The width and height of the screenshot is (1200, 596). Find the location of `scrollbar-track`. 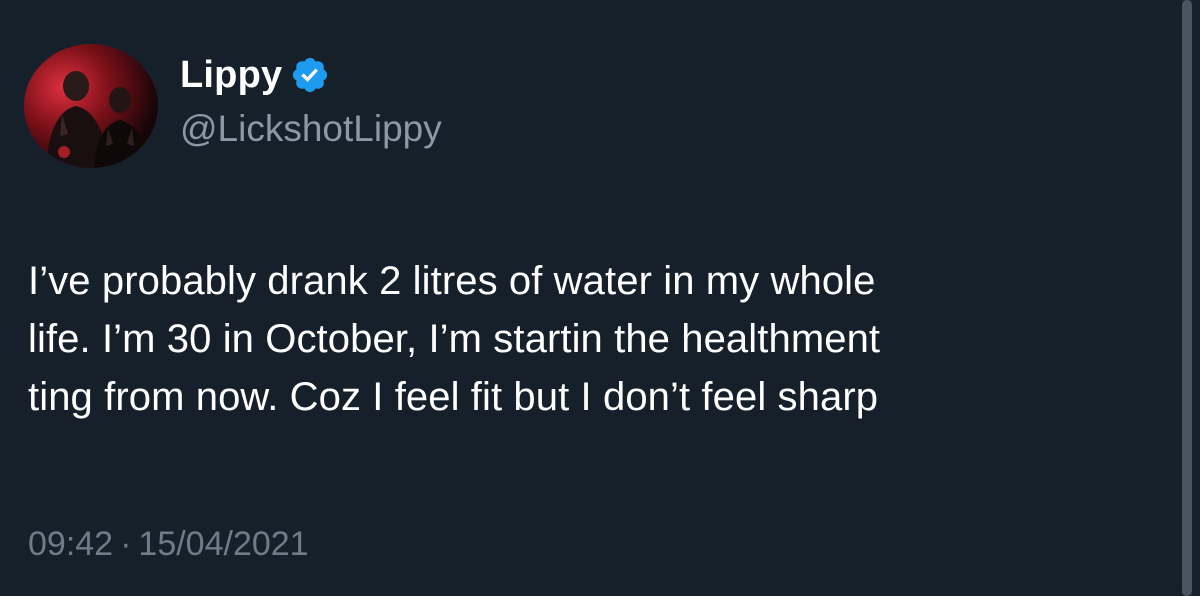

scrollbar-track is located at coordinates (1187, 298).